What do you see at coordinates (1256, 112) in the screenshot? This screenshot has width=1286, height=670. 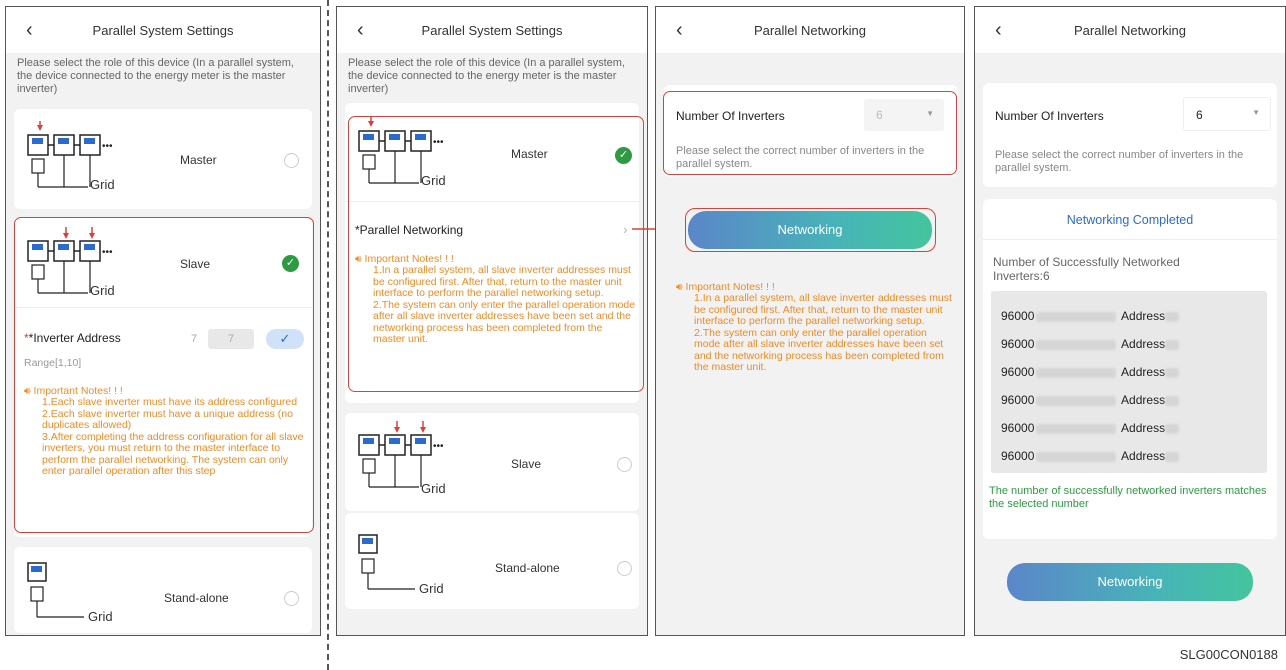 I see `caret-down-icon: ▼` at bounding box center [1256, 112].